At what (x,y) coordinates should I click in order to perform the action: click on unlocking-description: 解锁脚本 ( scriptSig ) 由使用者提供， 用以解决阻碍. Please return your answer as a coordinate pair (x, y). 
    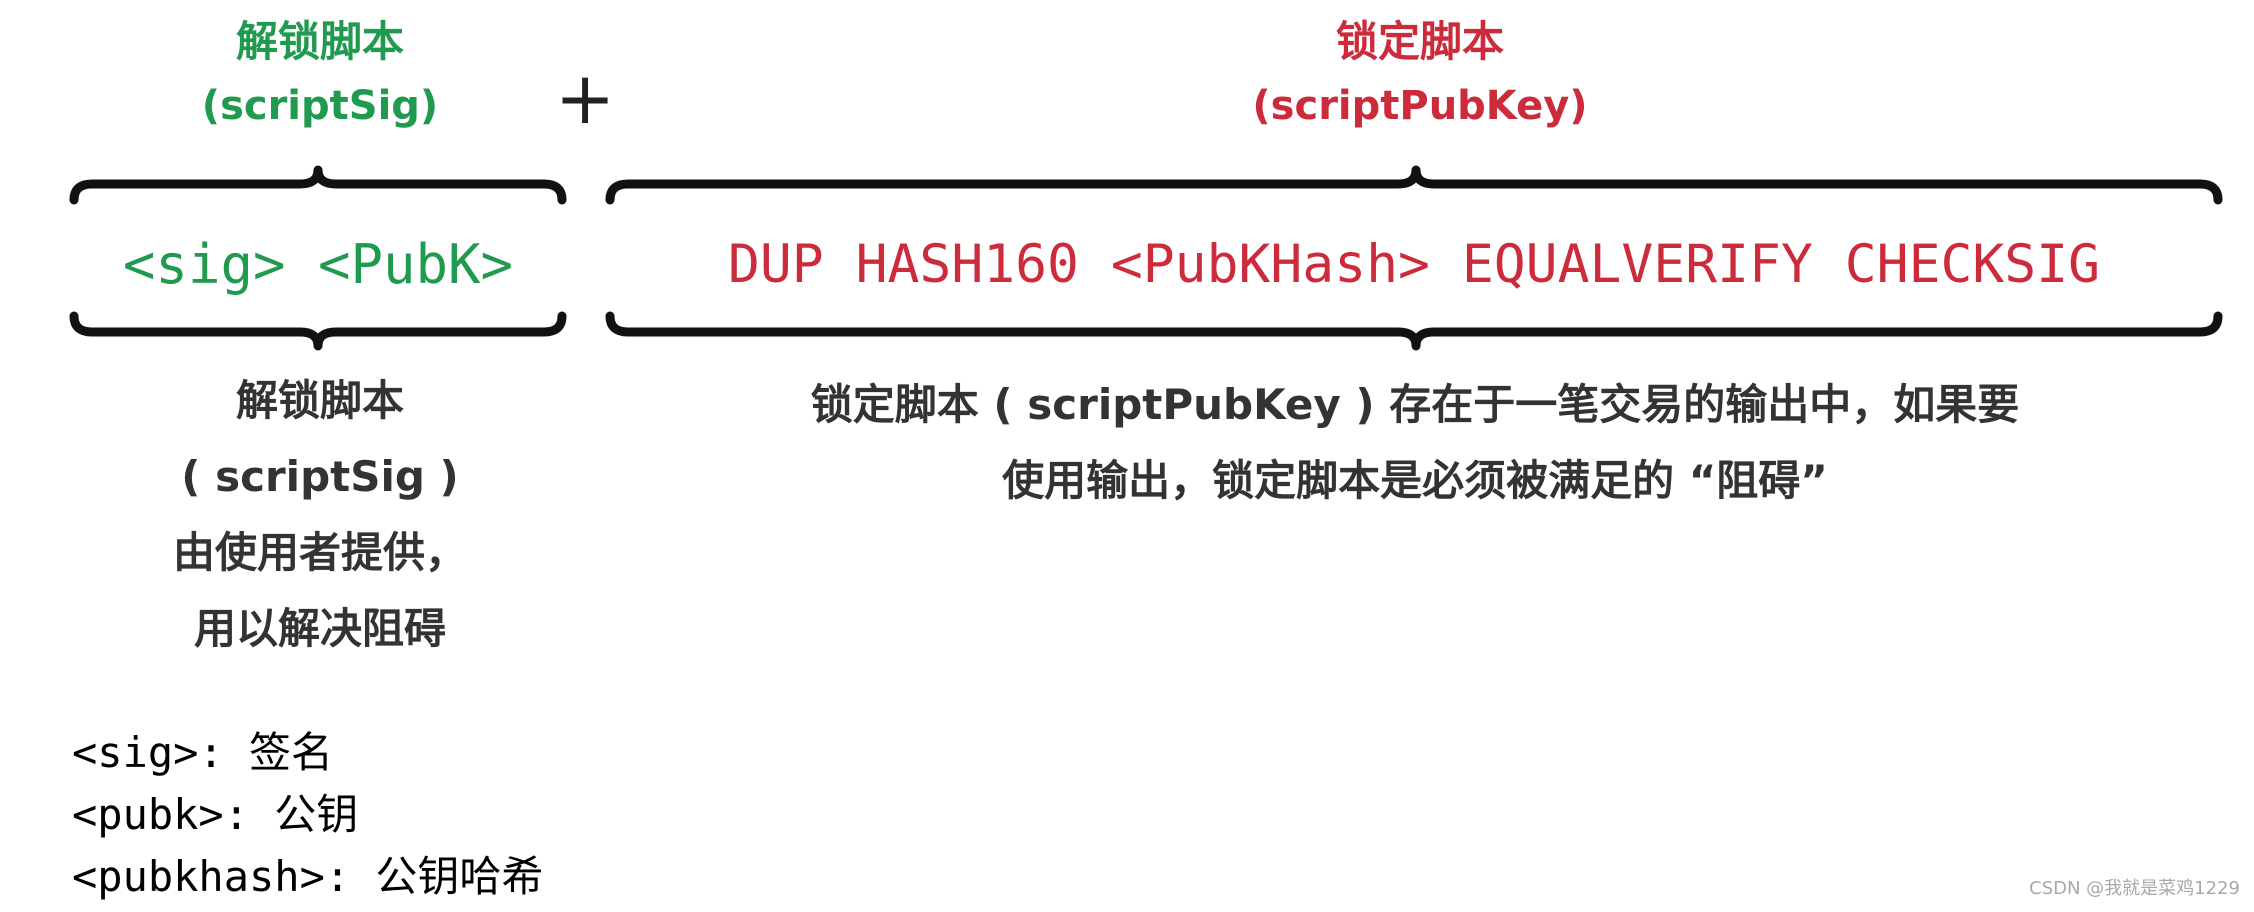
    Looking at the image, I should click on (320, 515).